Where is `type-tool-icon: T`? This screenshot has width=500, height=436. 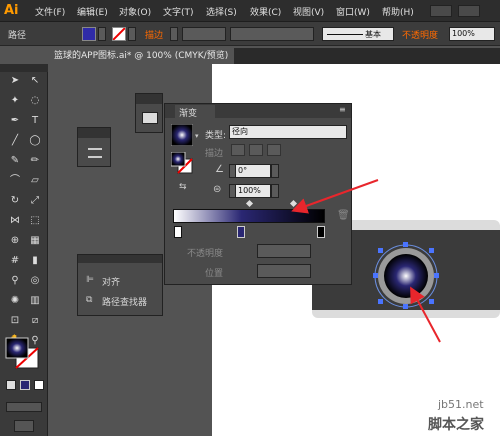
type-tool-icon: T is located at coordinates (35, 121).